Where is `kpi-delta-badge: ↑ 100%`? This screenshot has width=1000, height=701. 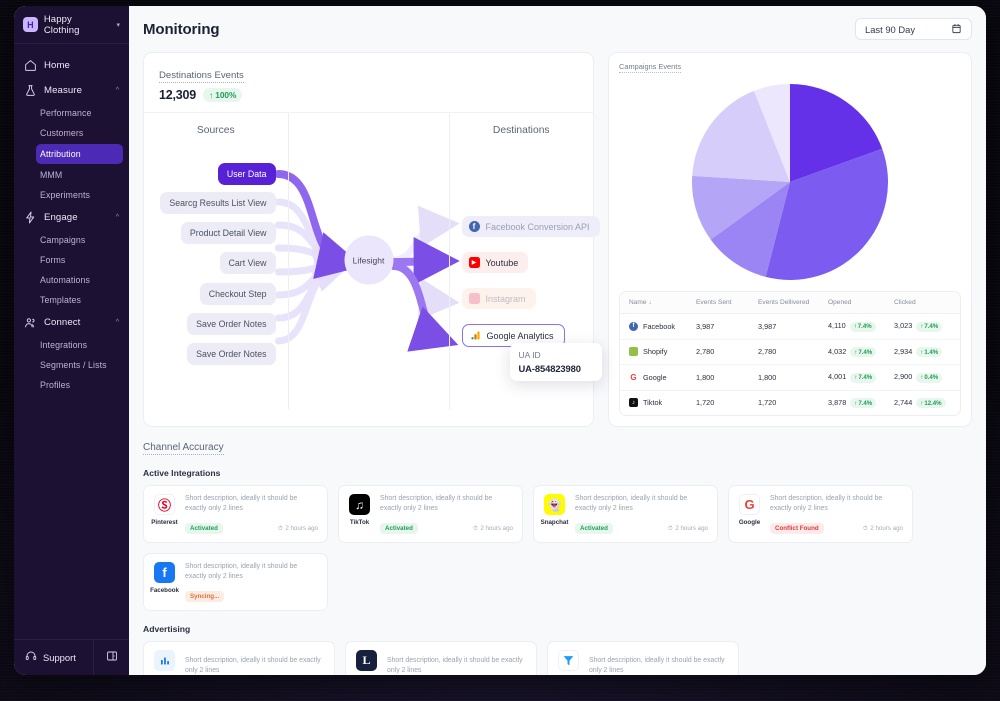 kpi-delta-badge: ↑ 100% is located at coordinates (223, 95).